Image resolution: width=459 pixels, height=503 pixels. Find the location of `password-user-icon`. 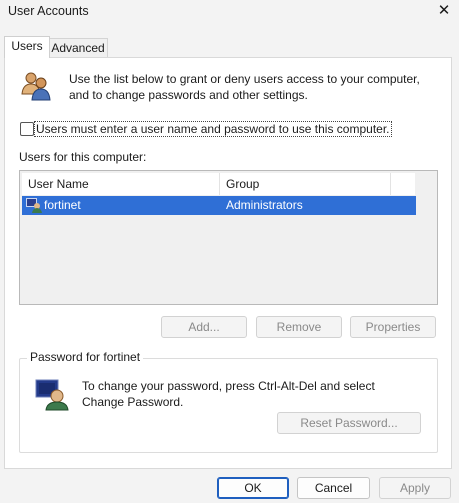

password-user-icon is located at coordinates (52, 395).